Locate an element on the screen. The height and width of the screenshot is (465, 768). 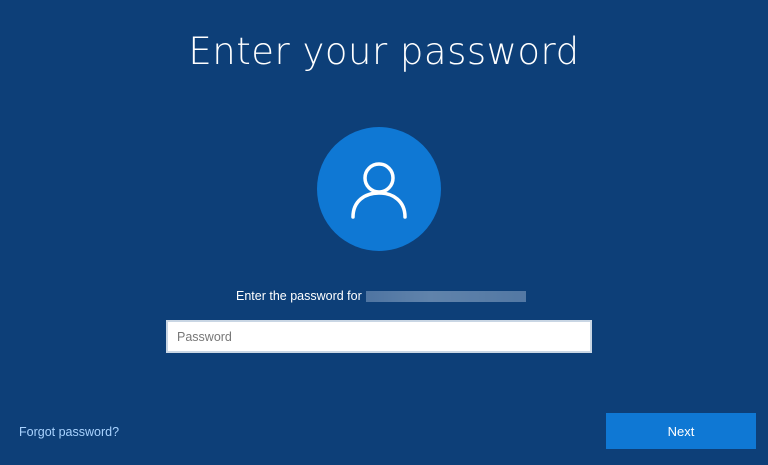
user-icon is located at coordinates (379, 190).